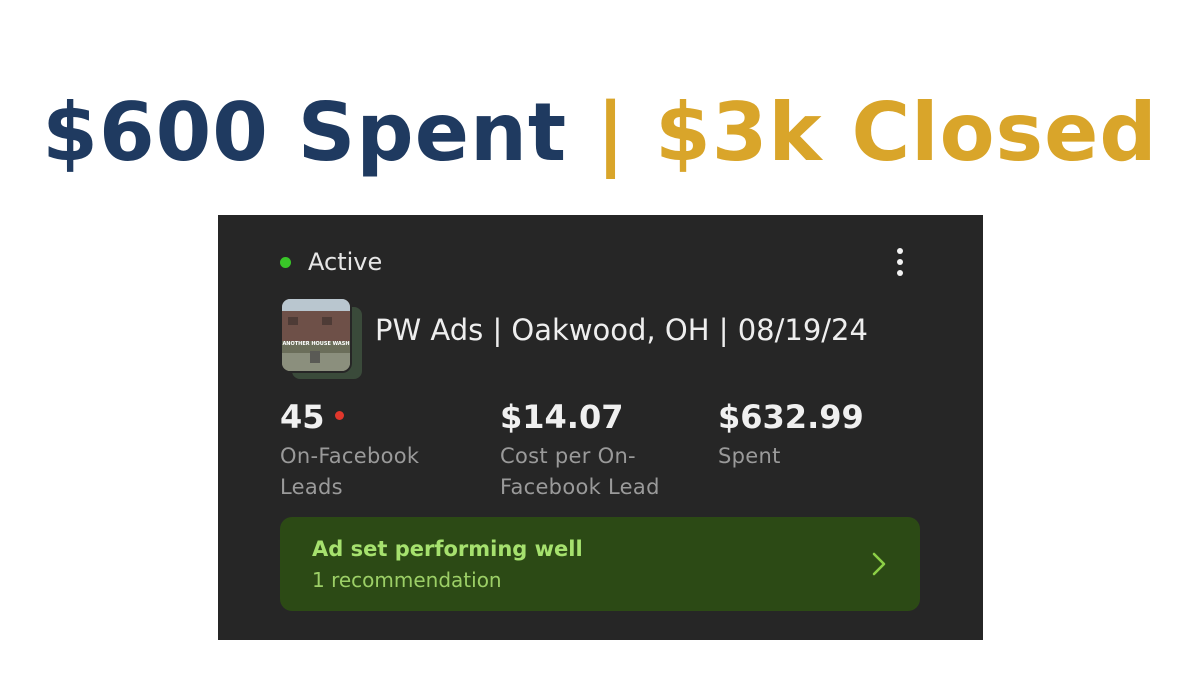 The image size is (1200, 675). Describe the element at coordinates (580, 471) in the screenshot. I see `metric-cost-per-lead-label: Cost per On-Facebook Lead` at that location.